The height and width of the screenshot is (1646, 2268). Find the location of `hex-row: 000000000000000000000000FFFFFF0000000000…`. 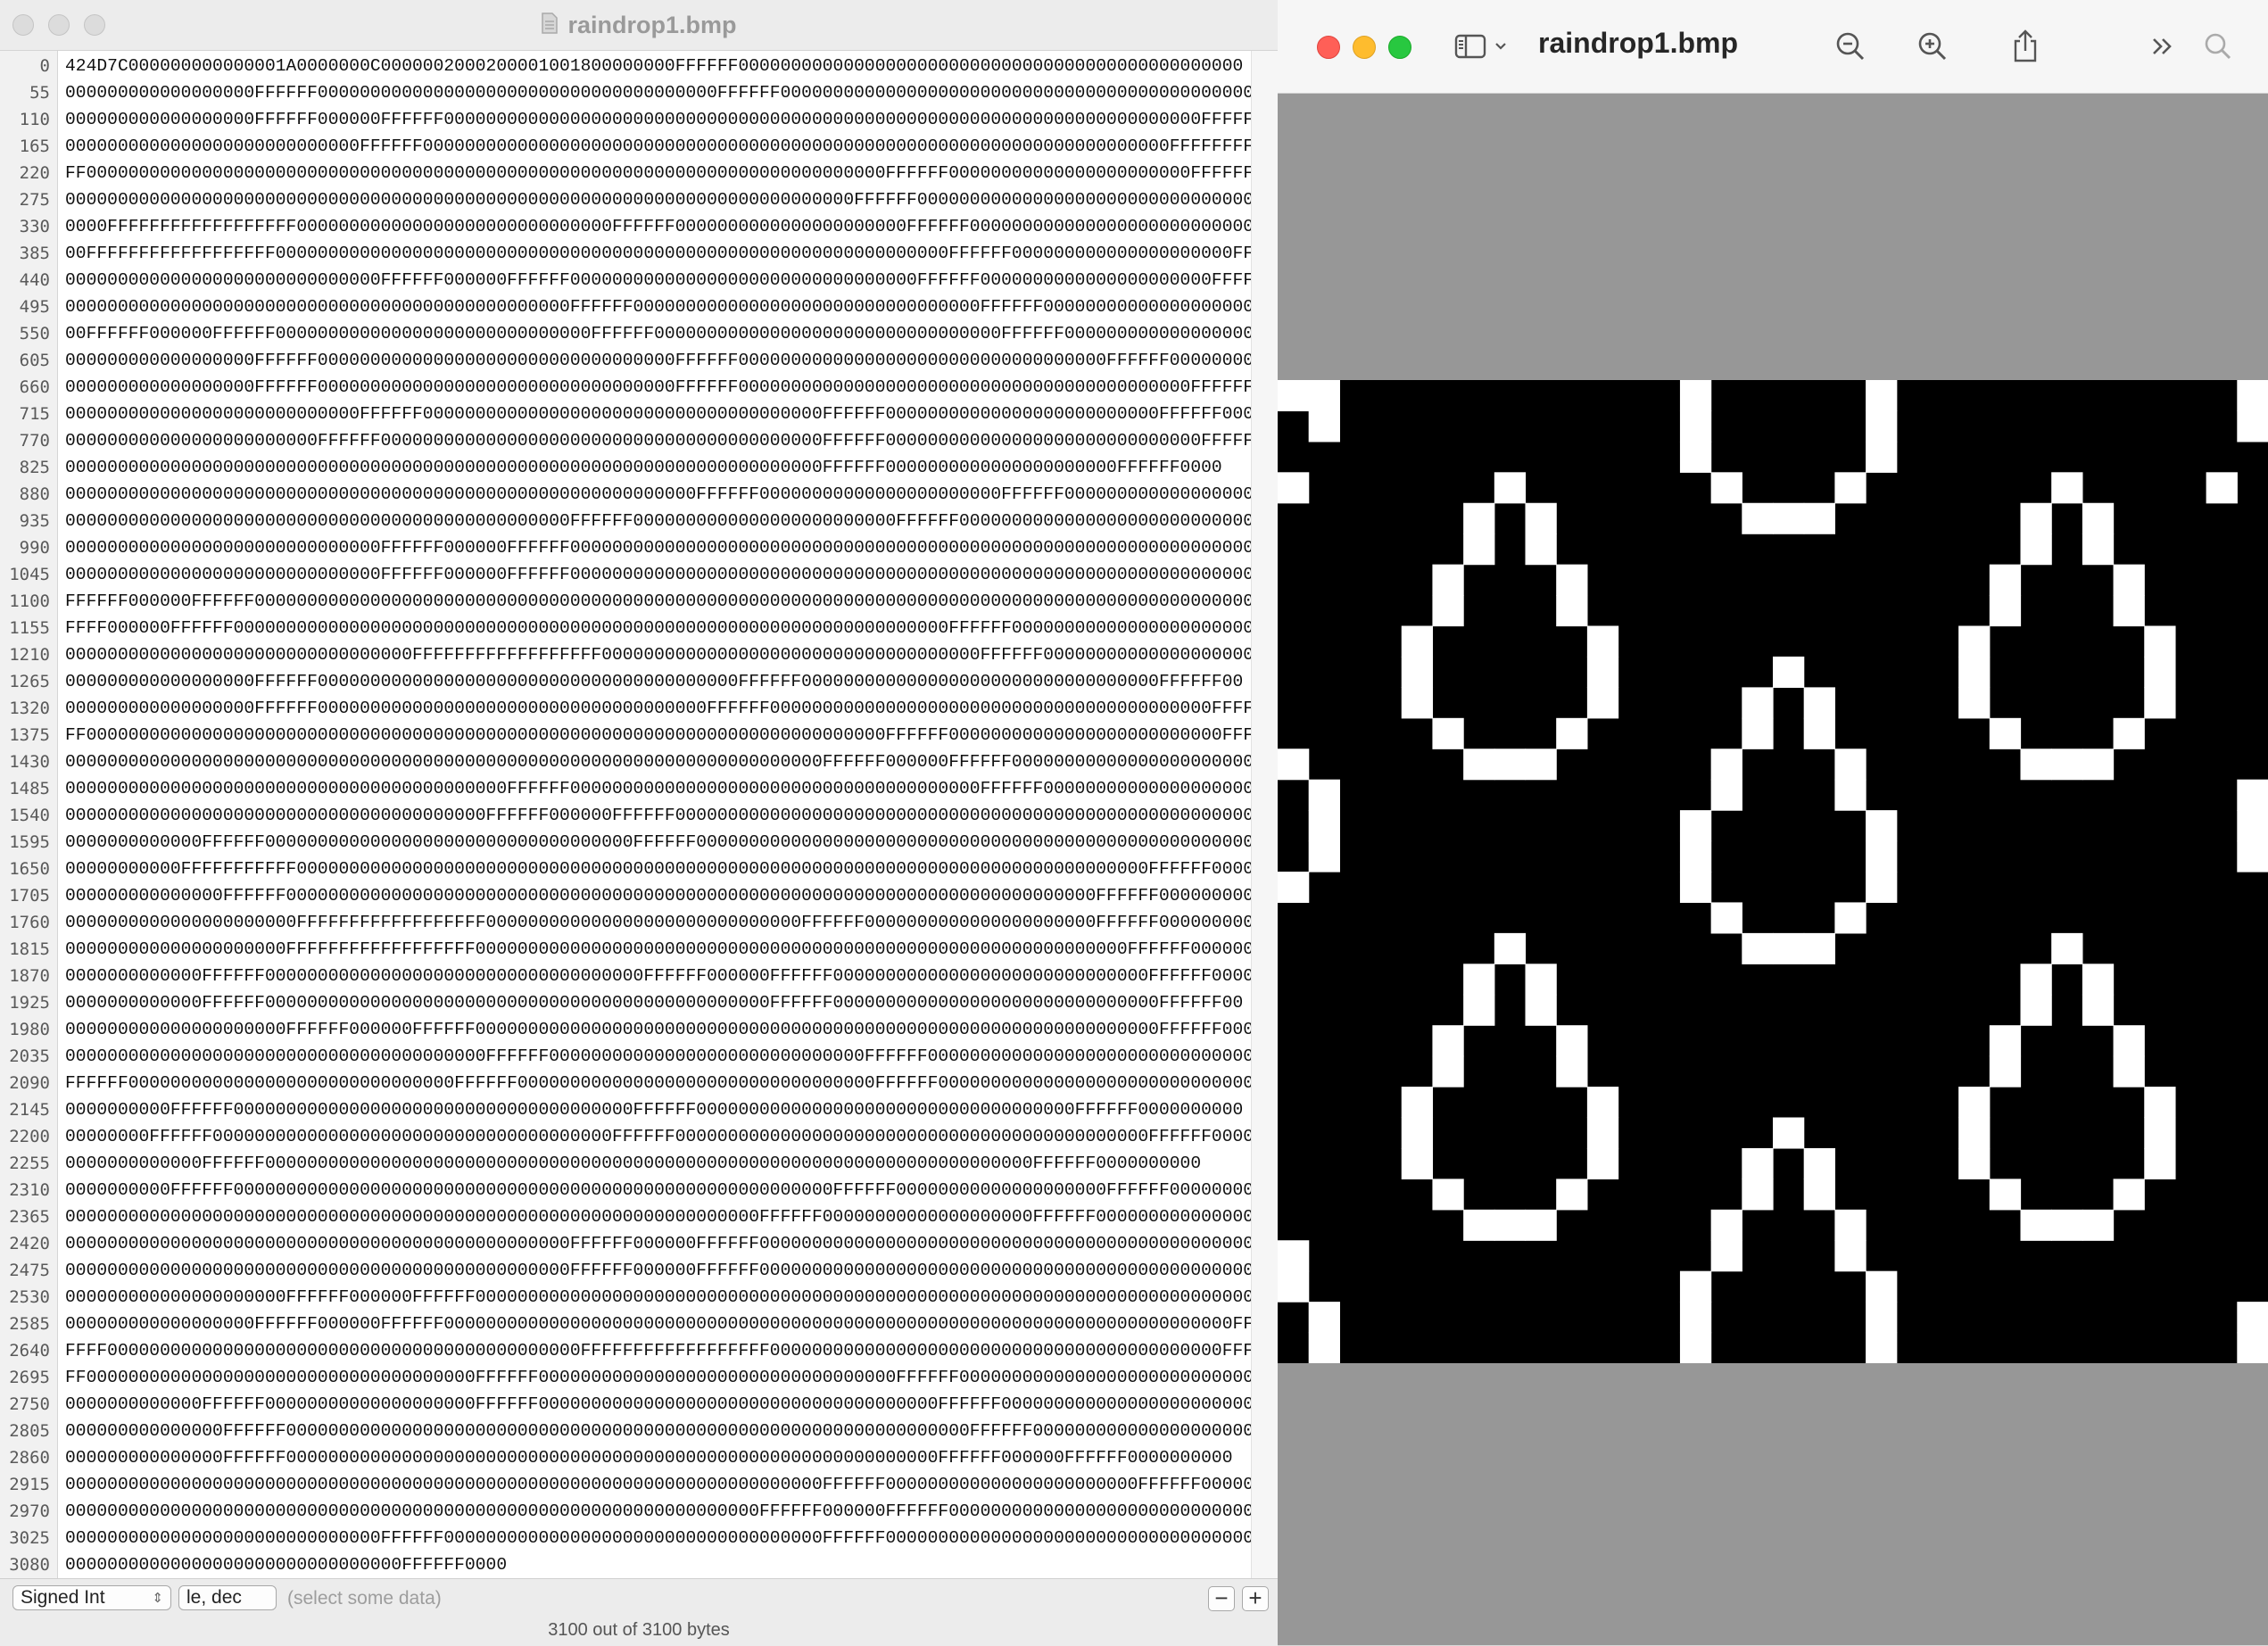

hex-row: 000000000000000000000000FFFFFF0000000000… is located at coordinates (671, 440).